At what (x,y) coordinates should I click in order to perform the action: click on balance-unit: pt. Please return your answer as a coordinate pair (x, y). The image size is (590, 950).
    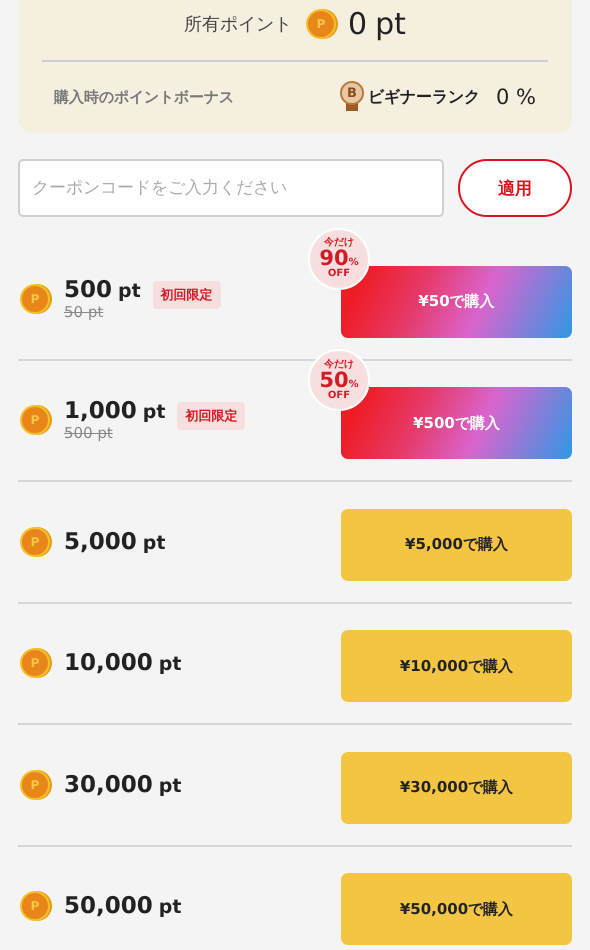
    Looking at the image, I should click on (390, 24).